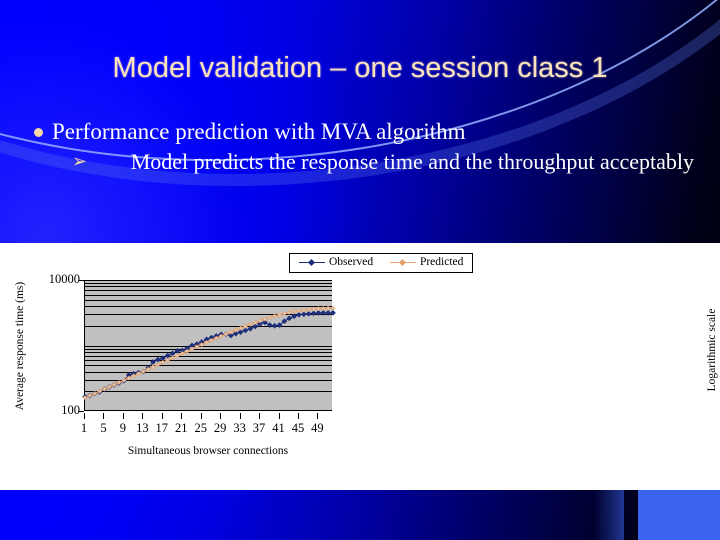 The height and width of the screenshot is (540, 720). What do you see at coordinates (239, 428) in the screenshot?
I see `x-axis-tick-label: 33` at bounding box center [239, 428].